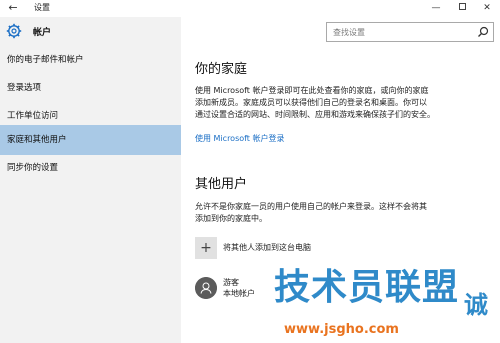 The image size is (500, 343). I want to click on watermark-logo: 技术员联盟, so click(367, 287).